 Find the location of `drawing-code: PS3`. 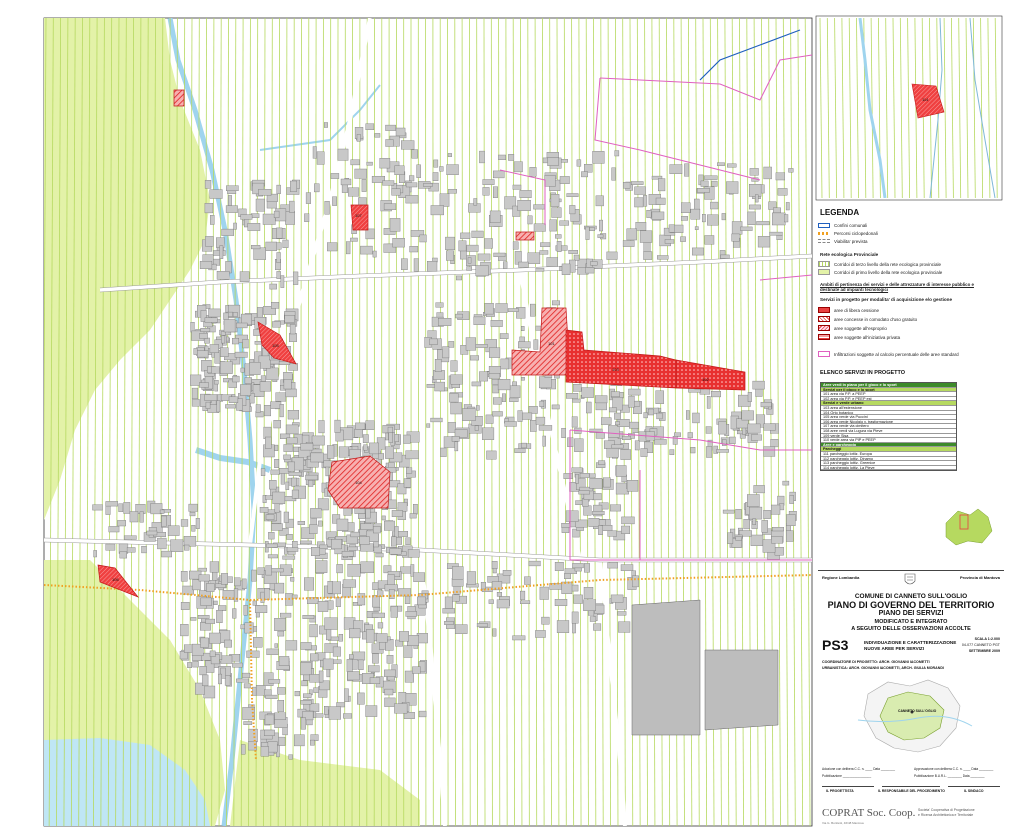

drawing-code: PS3 is located at coordinates (835, 645).